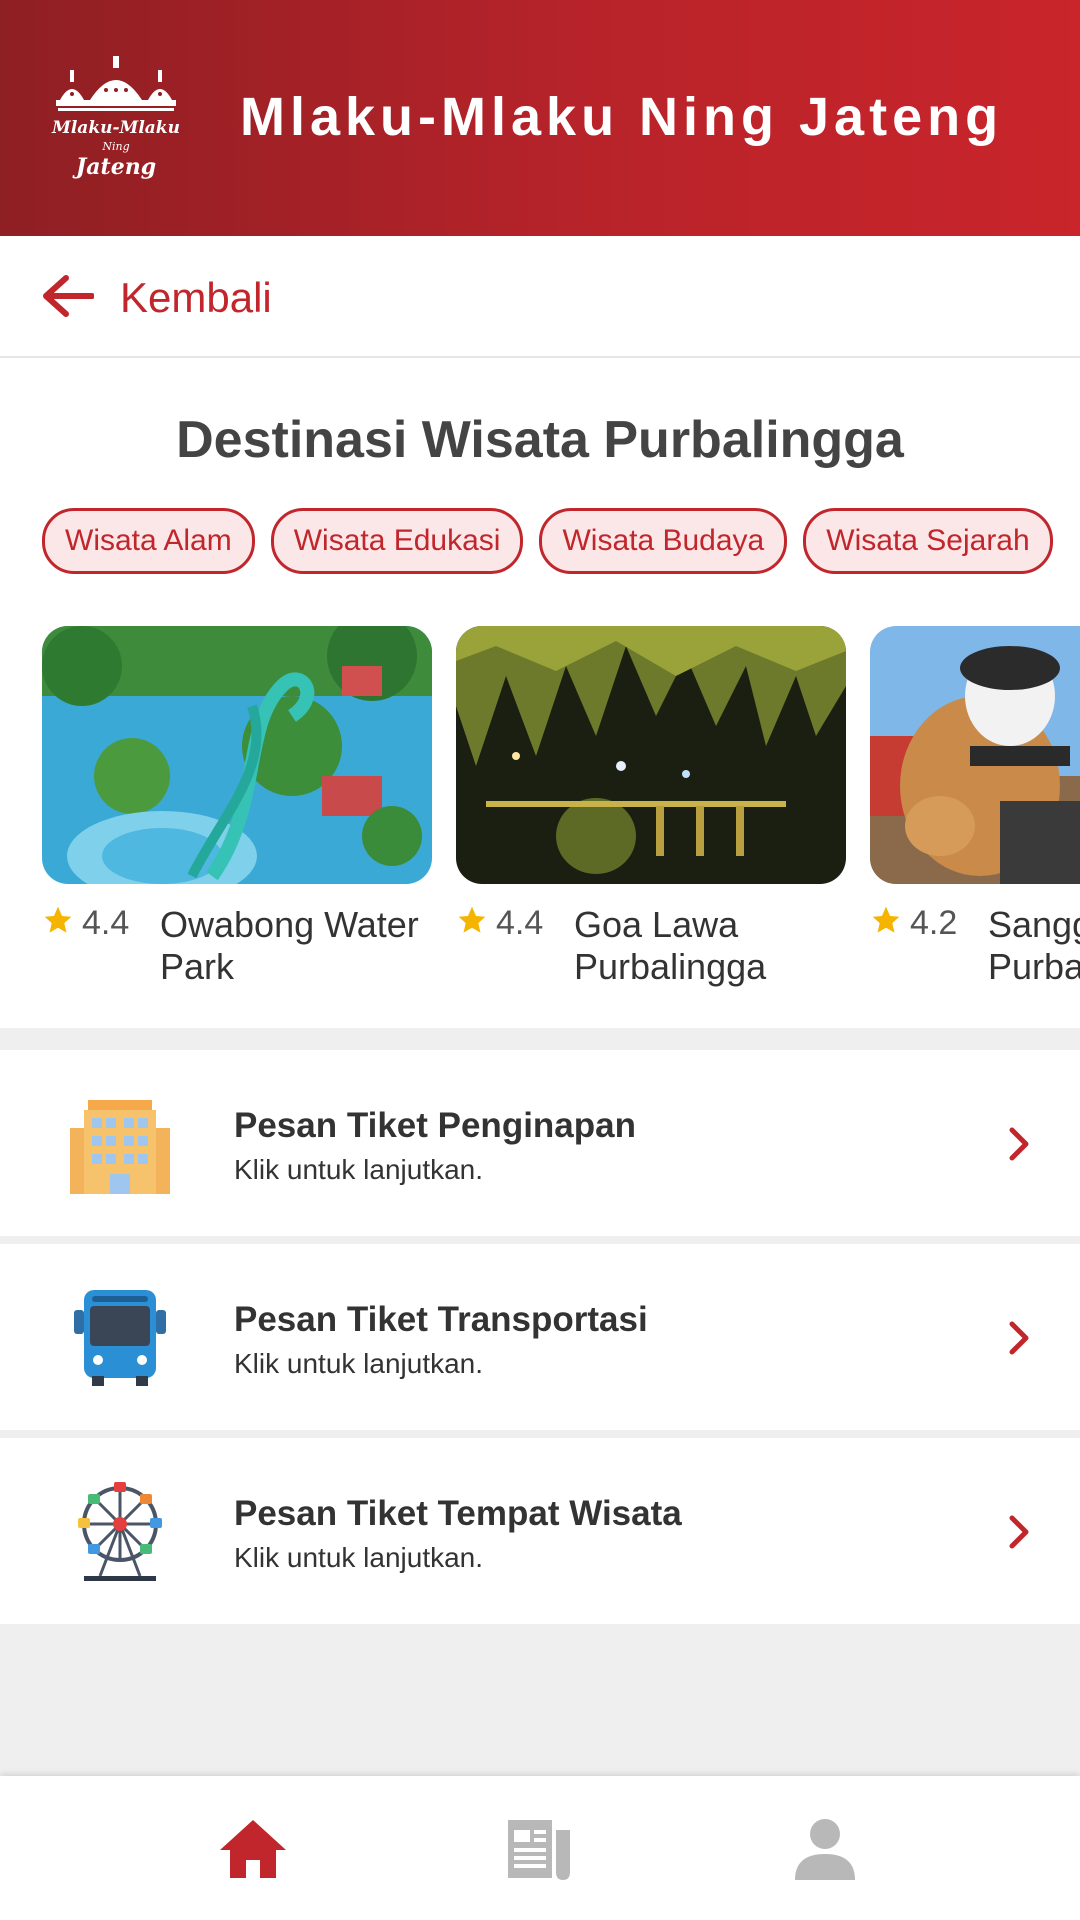 The image size is (1080, 1920). I want to click on app-logo: Mlaku-Mlaku Ning Jateng, so click(115, 118).